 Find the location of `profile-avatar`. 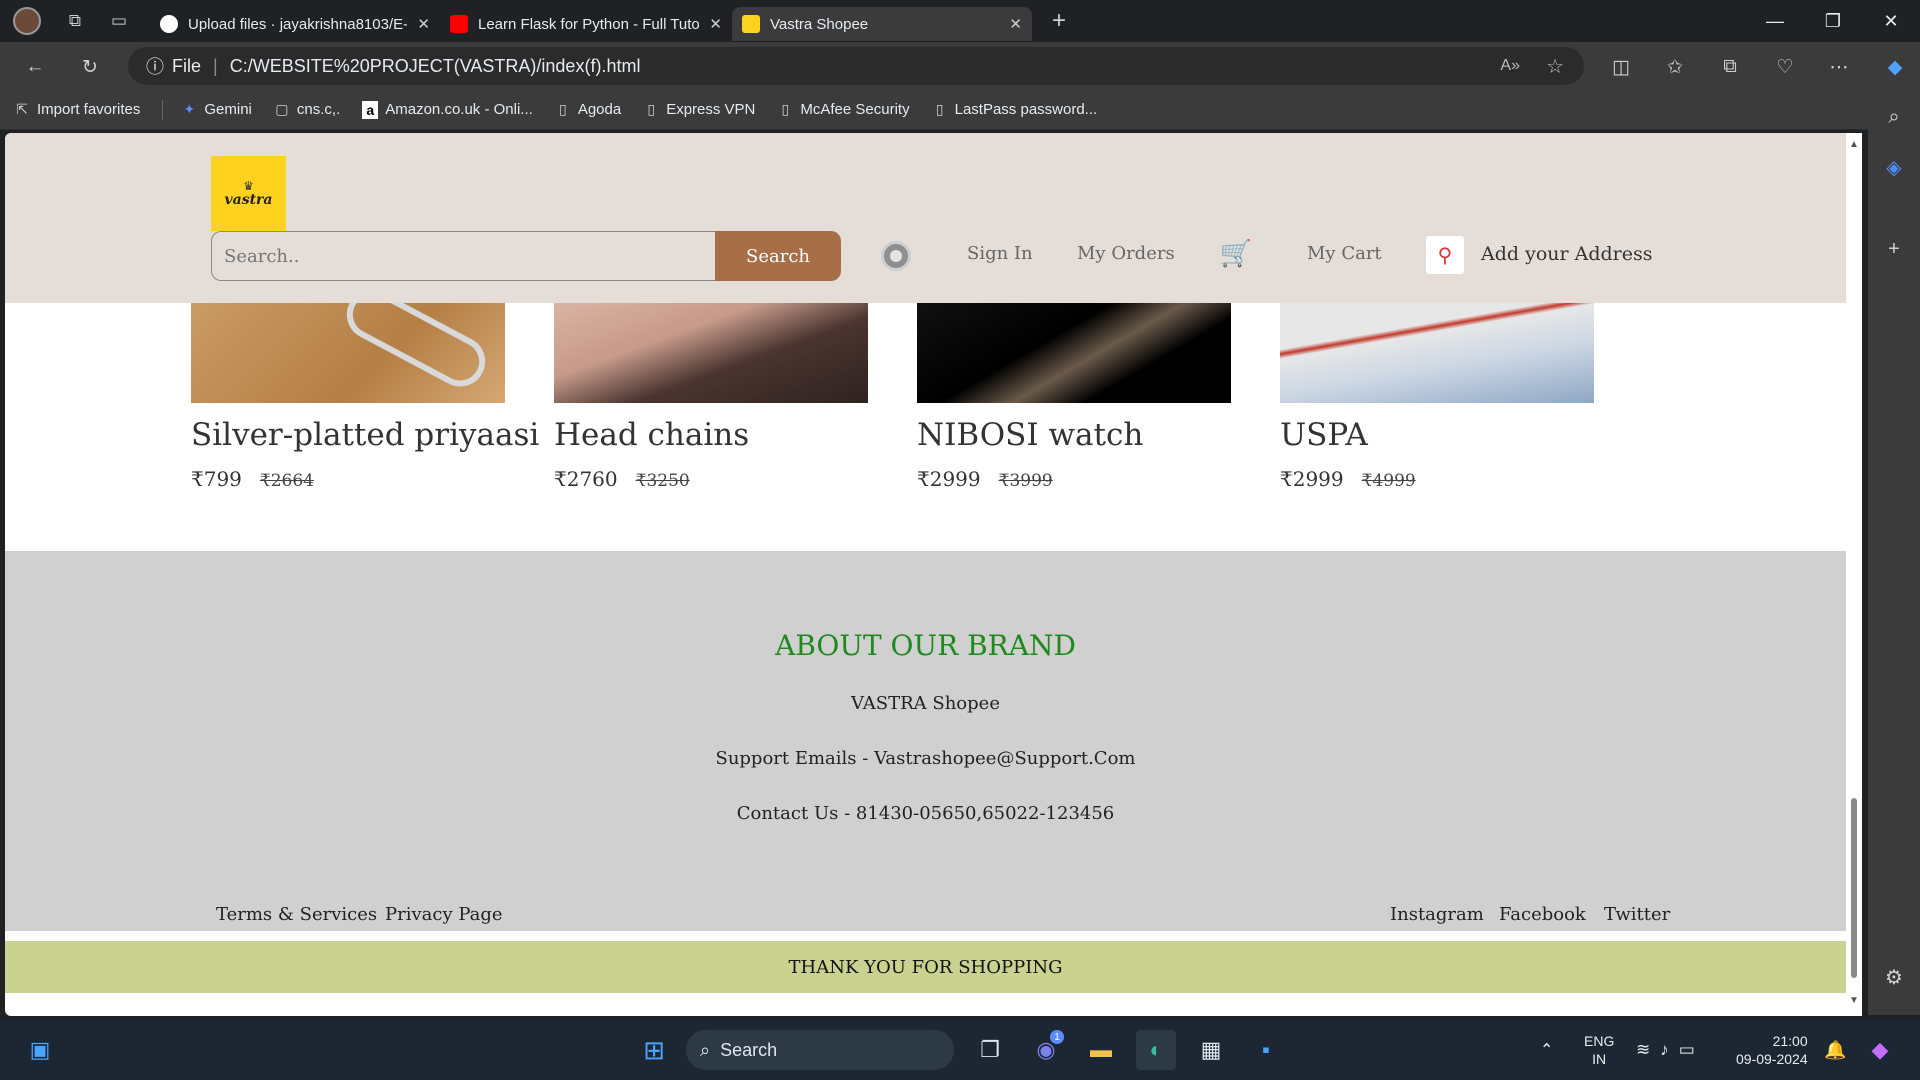

profile-avatar is located at coordinates (27, 21).